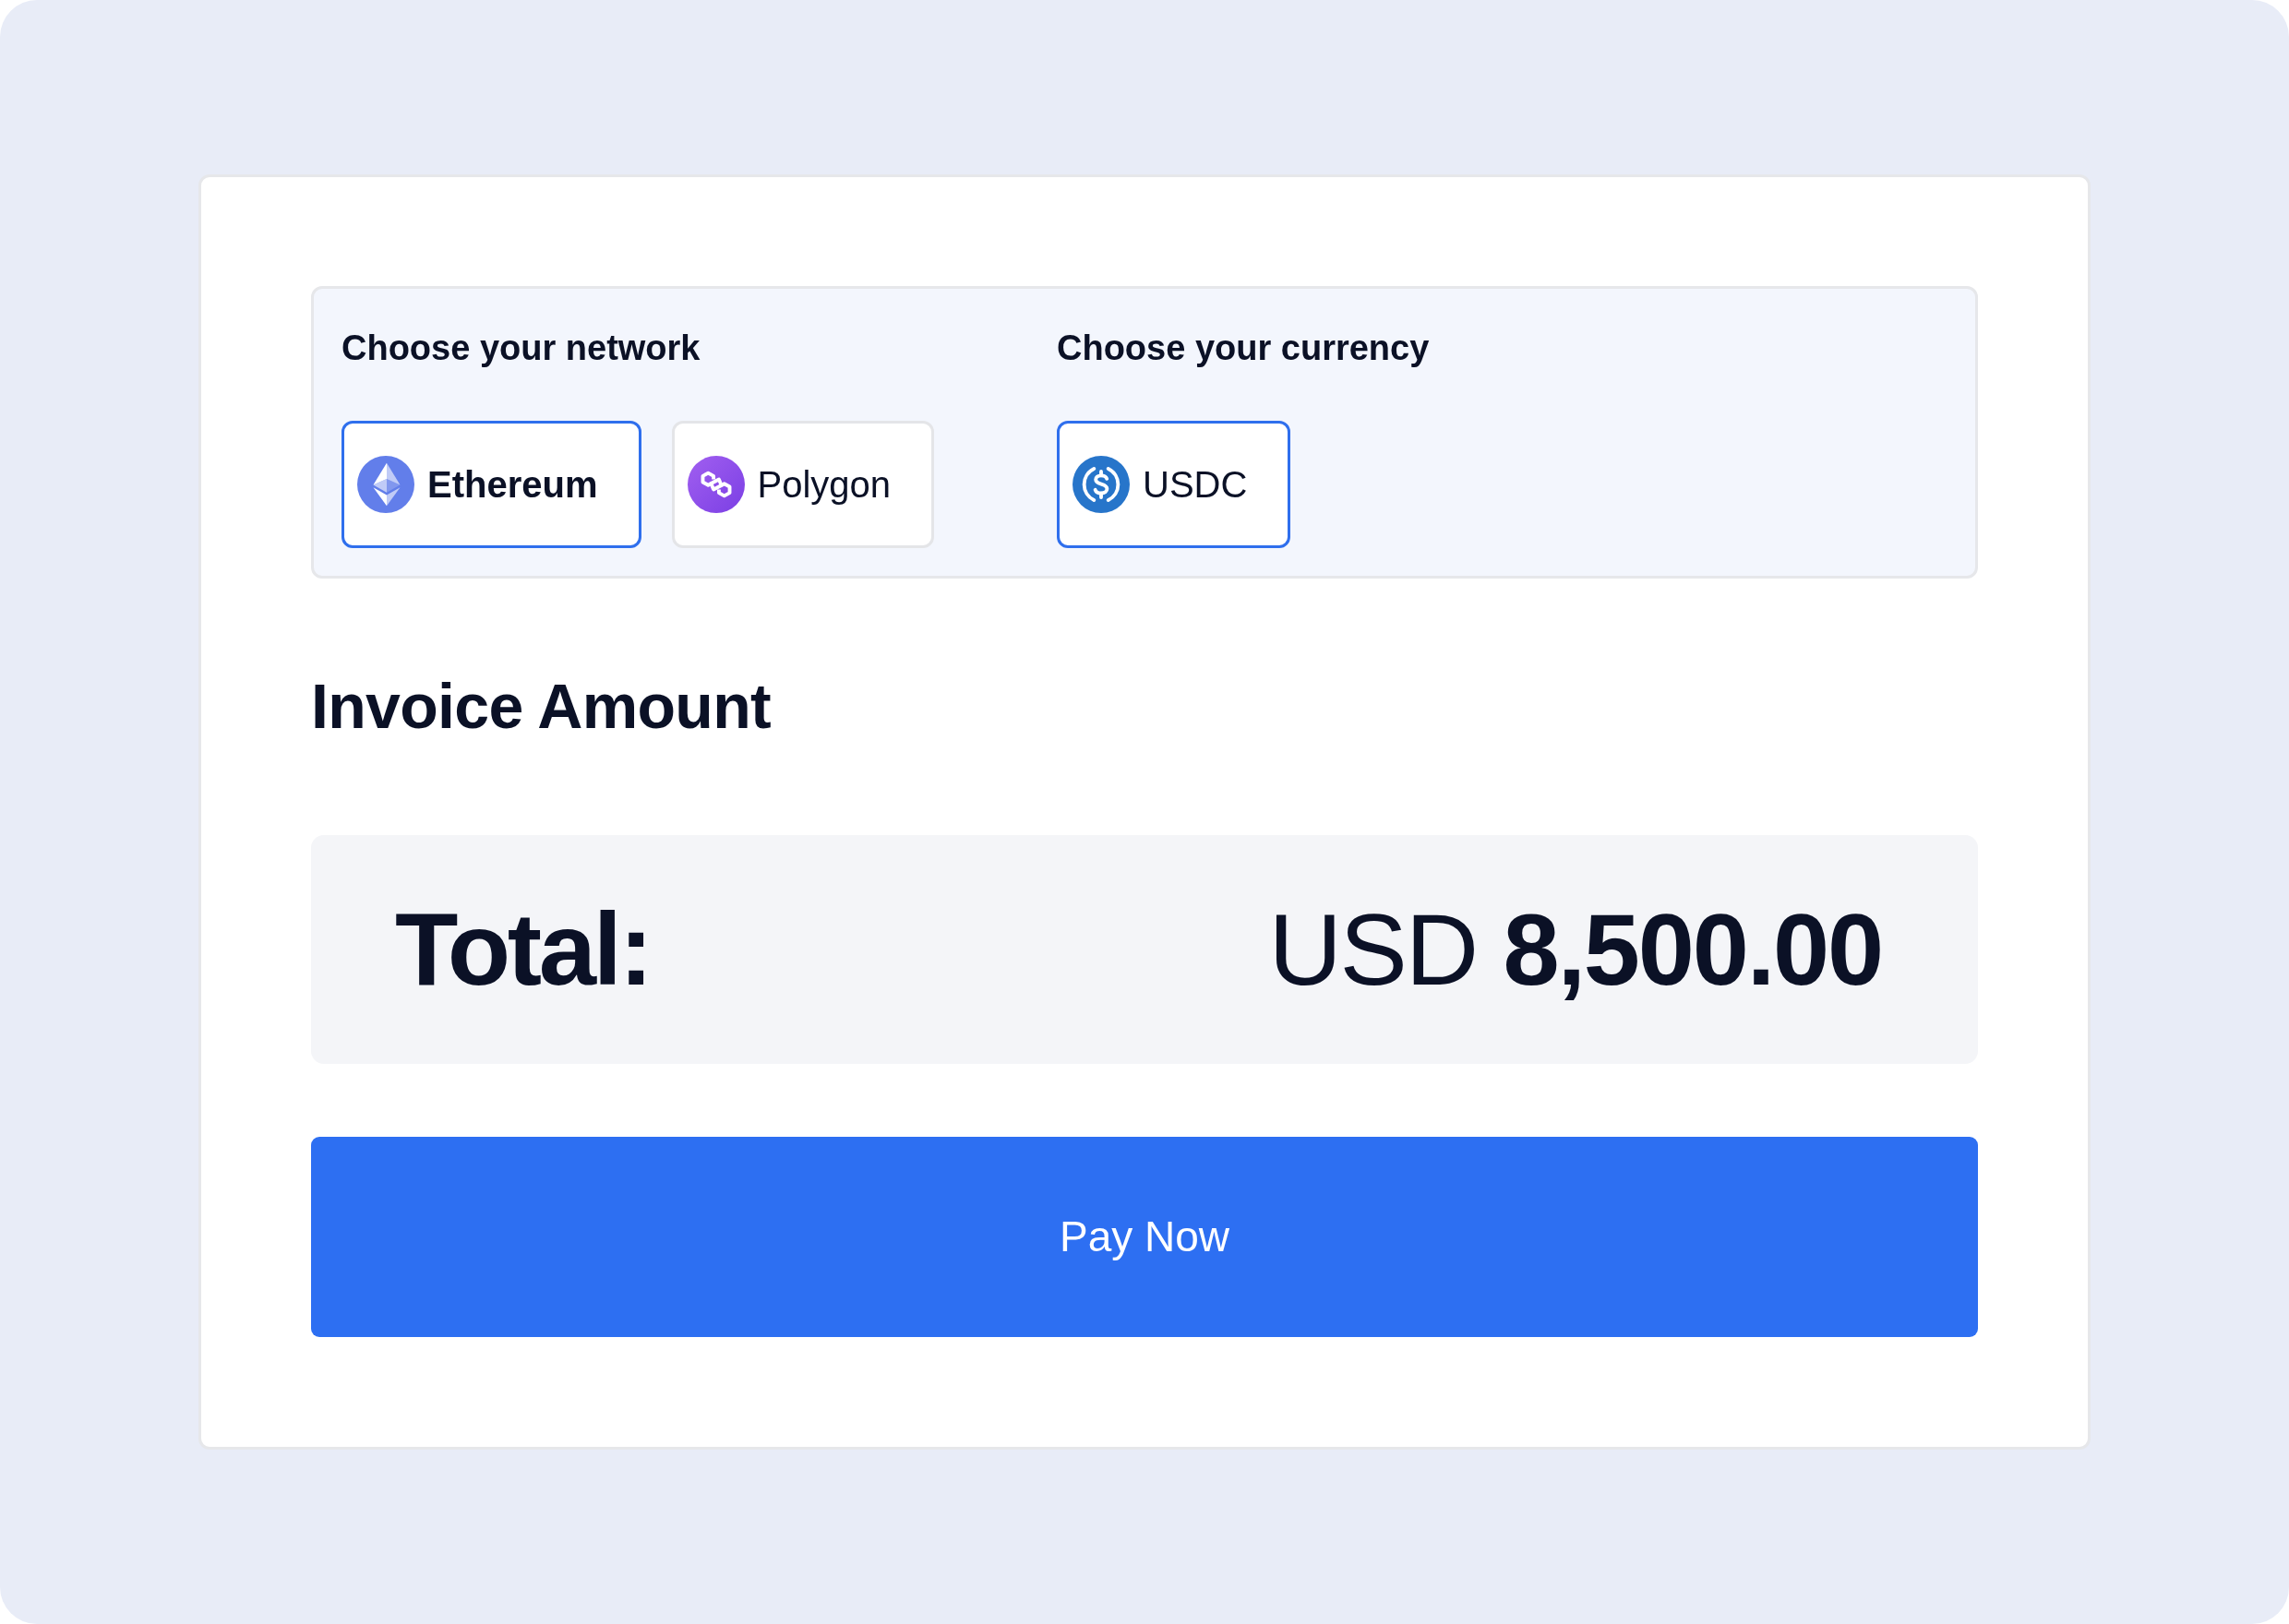  I want to click on pay-now-button: Pay Now, so click(1144, 1237).